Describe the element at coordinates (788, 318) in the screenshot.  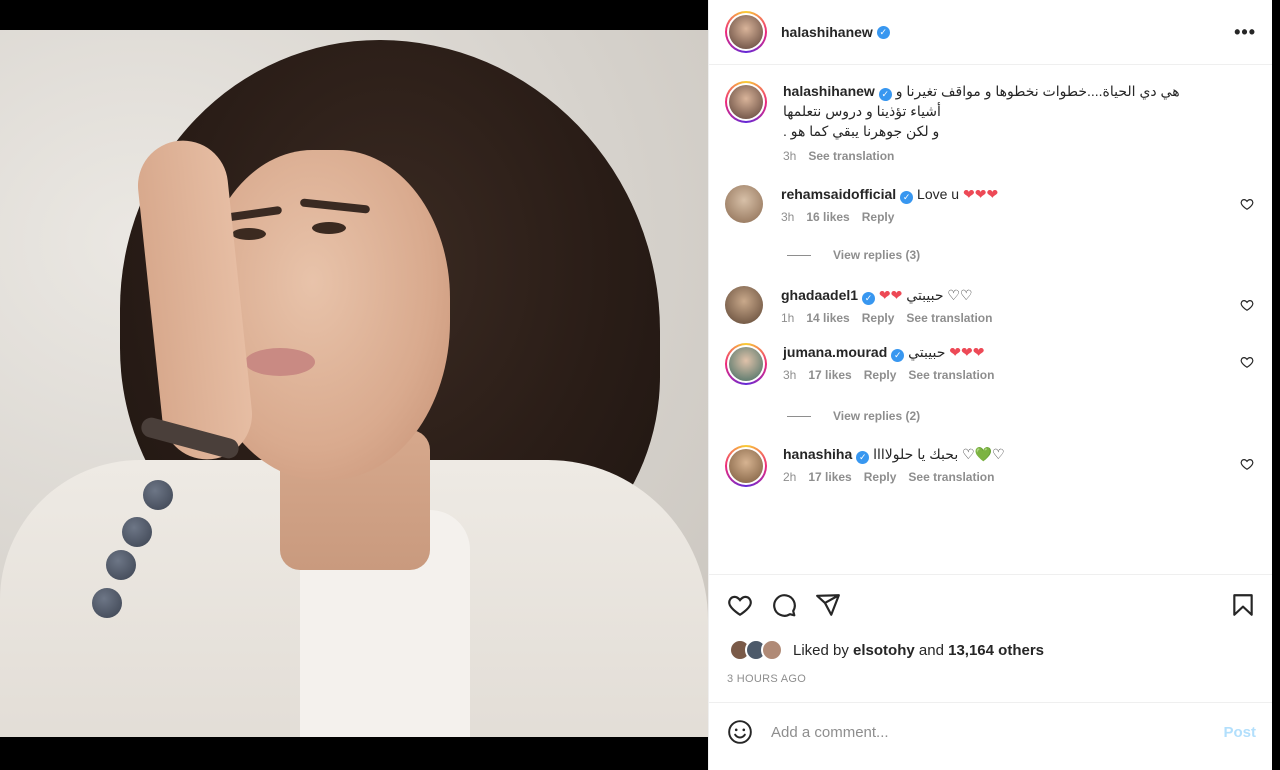
I see `comment-time: 1h` at that location.